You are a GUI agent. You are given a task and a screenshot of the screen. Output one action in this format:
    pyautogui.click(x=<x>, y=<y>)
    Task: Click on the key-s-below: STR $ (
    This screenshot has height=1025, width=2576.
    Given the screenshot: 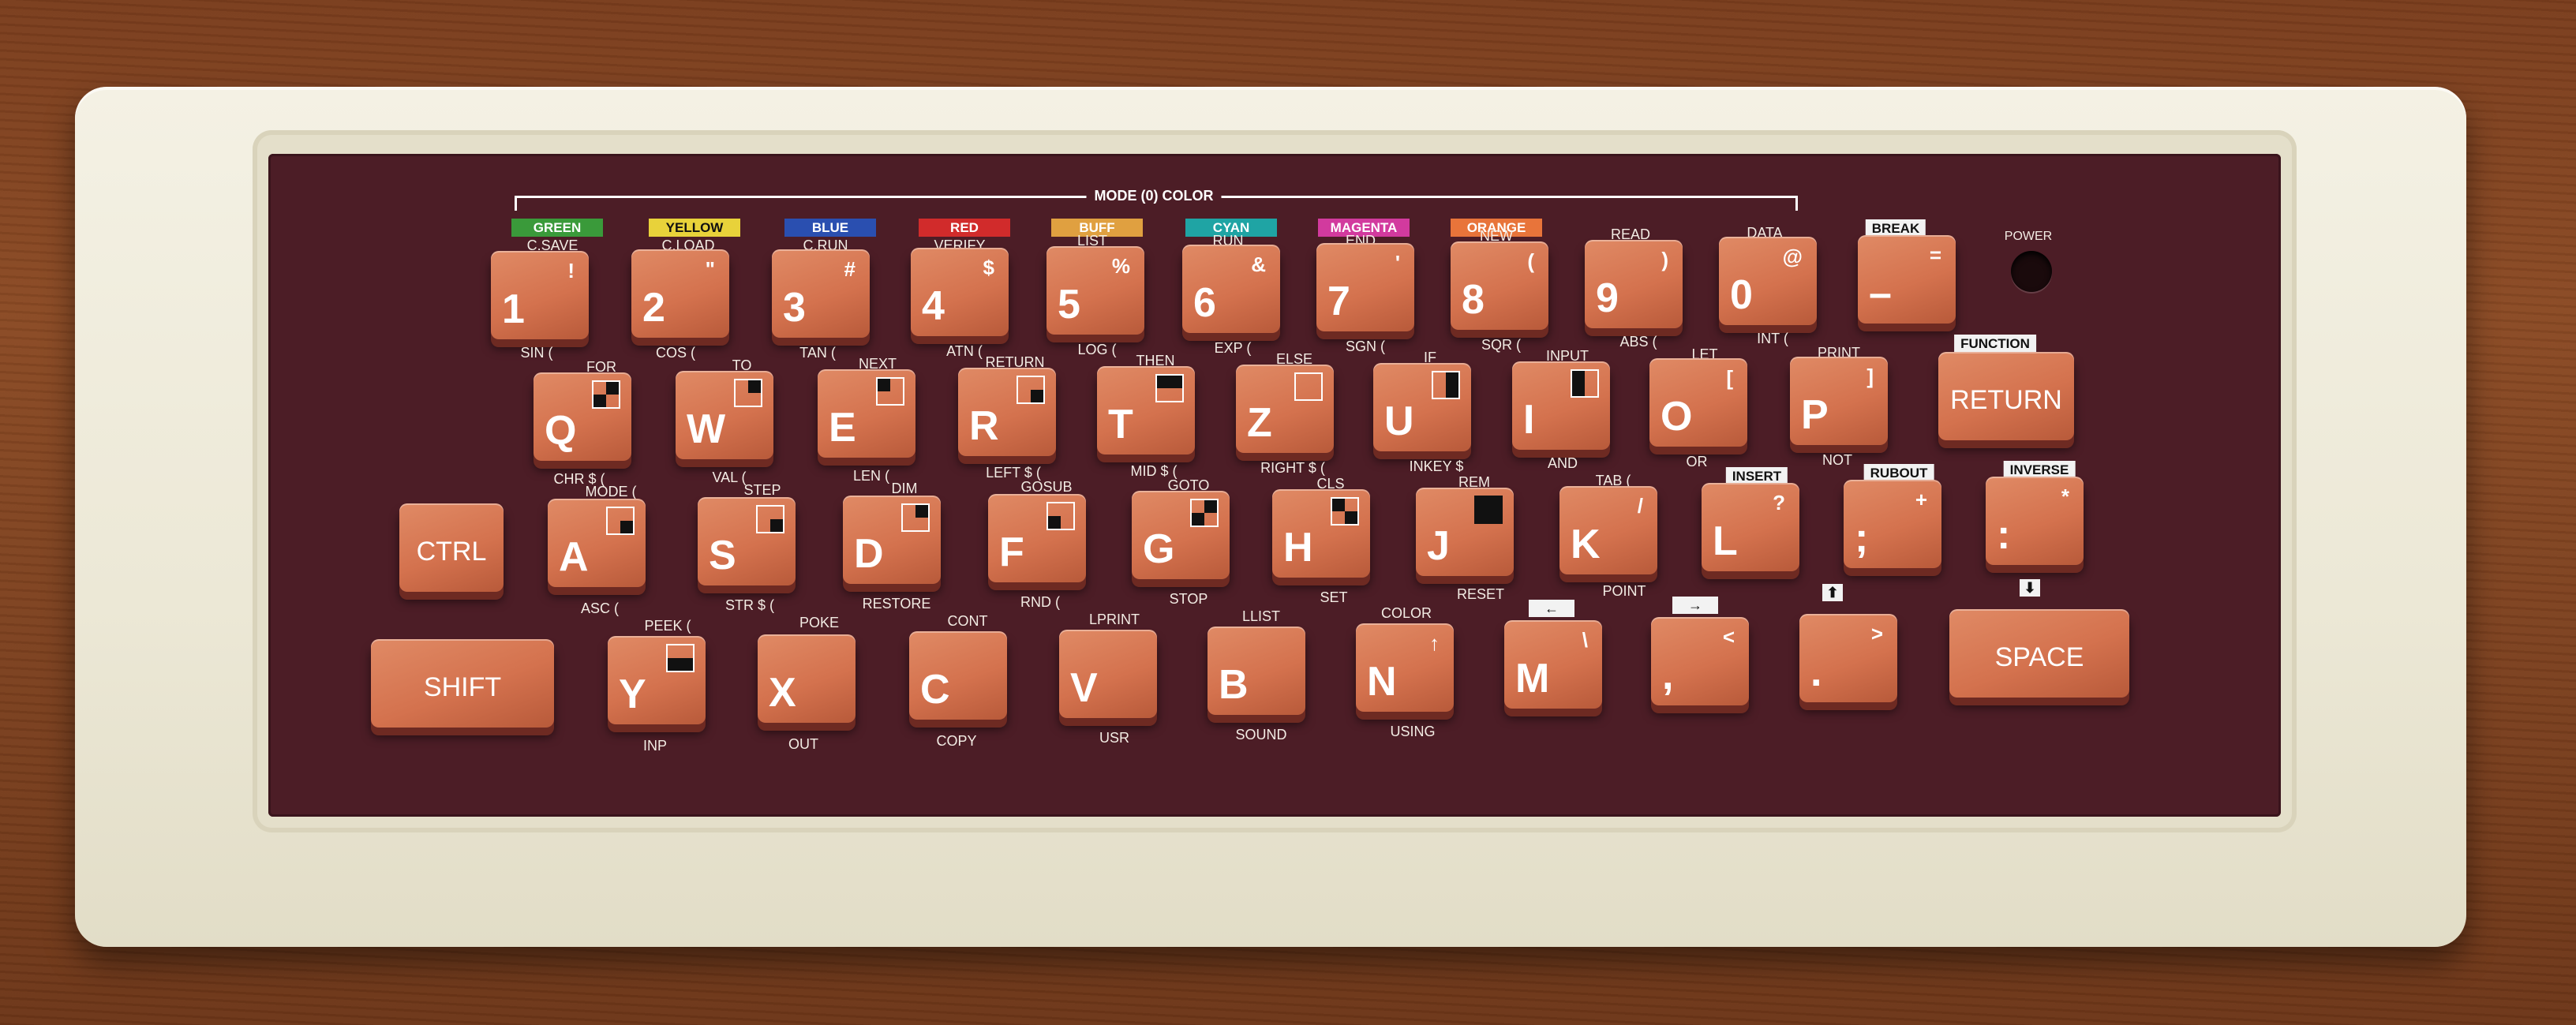 What is the action you would take?
    pyautogui.click(x=749, y=605)
    